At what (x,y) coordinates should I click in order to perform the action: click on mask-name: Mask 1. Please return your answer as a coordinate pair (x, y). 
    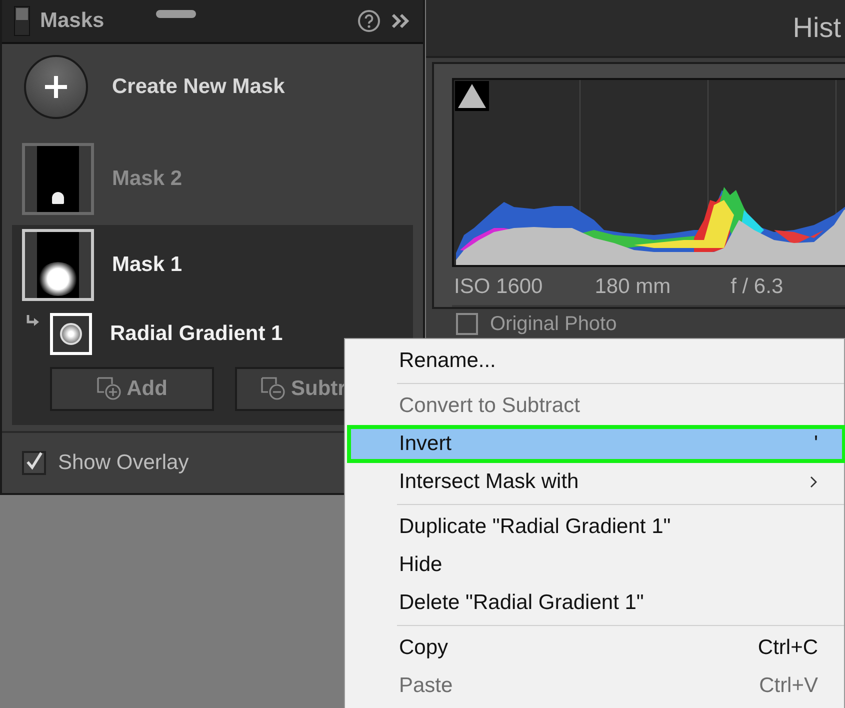
    Looking at the image, I should click on (147, 265).